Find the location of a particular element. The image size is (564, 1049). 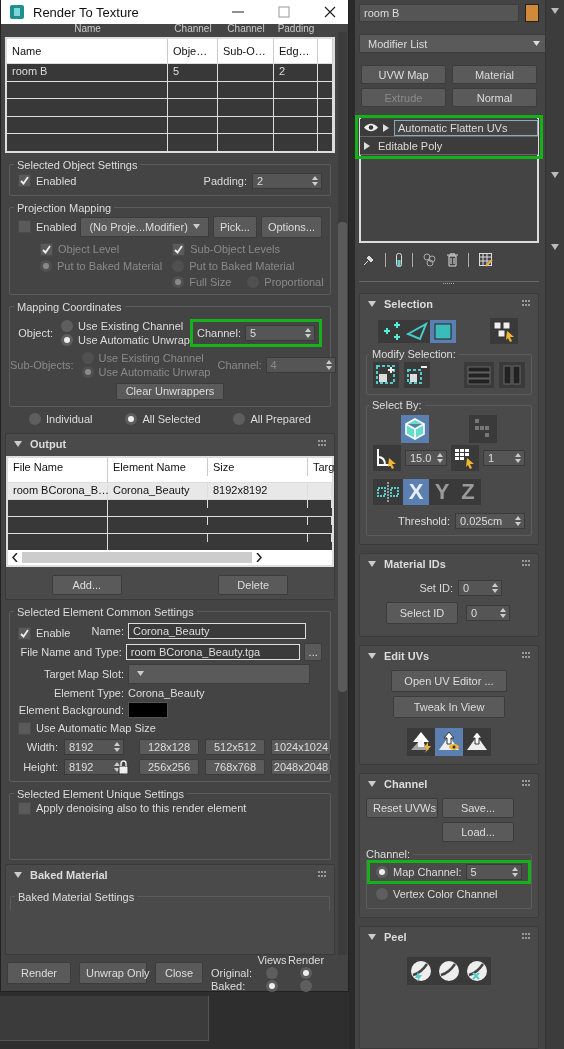

button: Material is located at coordinates (494, 74).